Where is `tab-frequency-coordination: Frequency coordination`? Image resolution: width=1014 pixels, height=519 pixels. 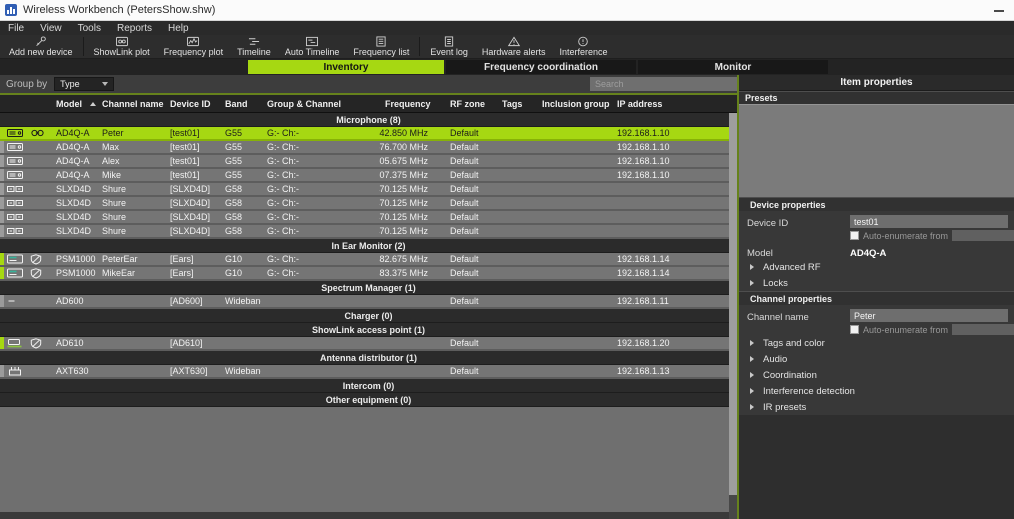
tab-frequency-coordination: Frequency coordination is located at coordinates (541, 67).